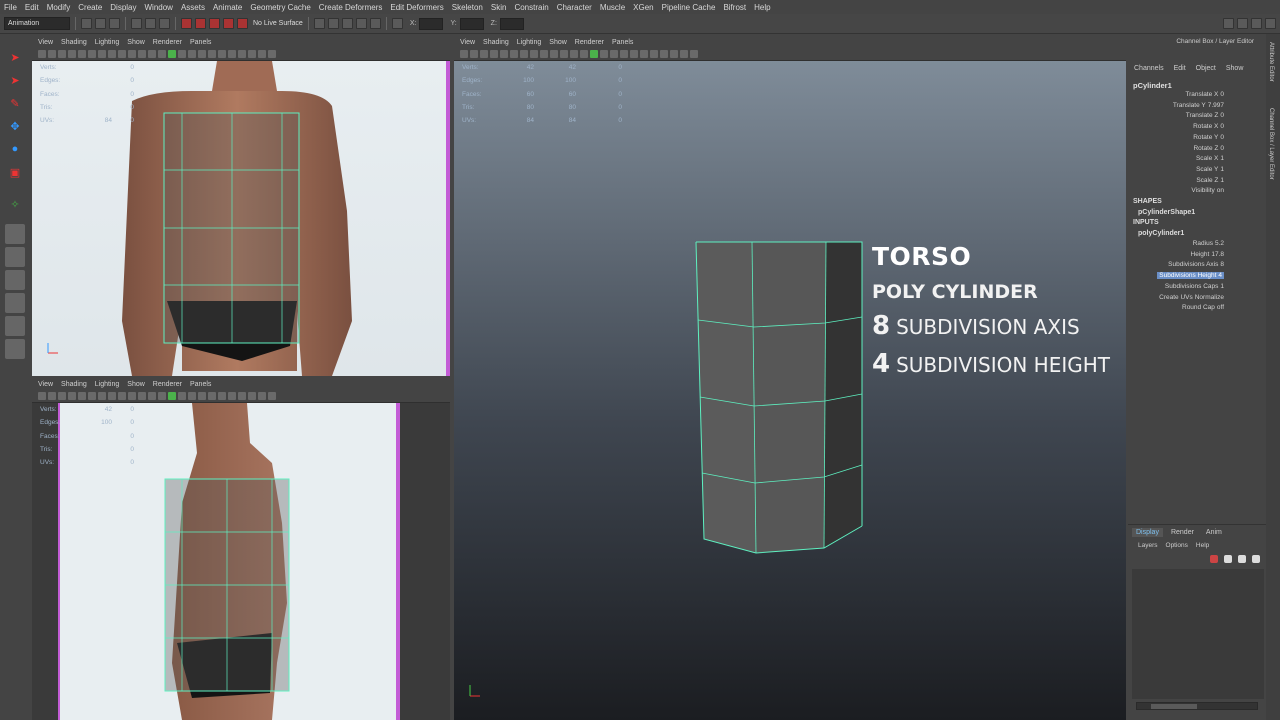  I want to click on scrollbar-thumb, so click(1174, 706).